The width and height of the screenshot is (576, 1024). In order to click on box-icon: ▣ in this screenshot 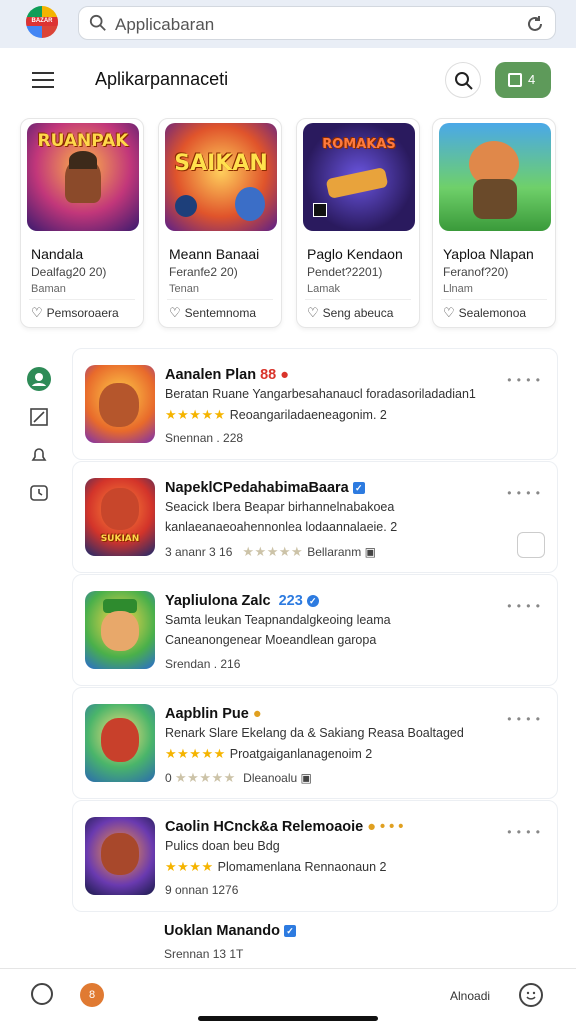, I will do `click(370, 552)`.